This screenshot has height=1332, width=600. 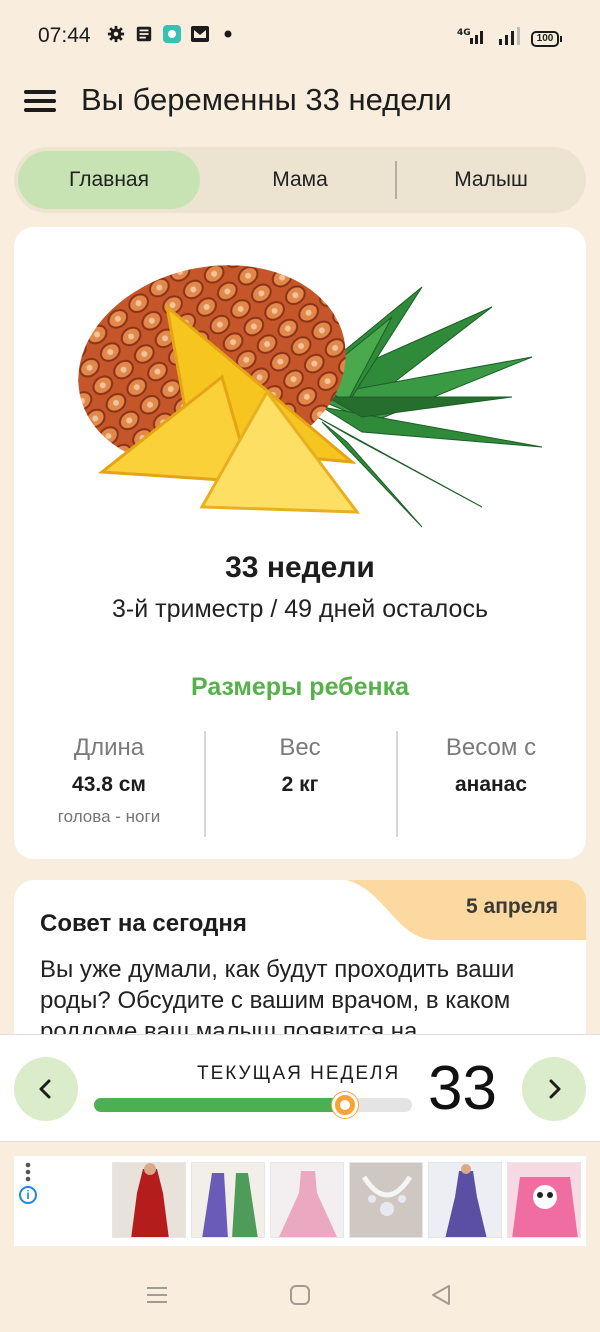 I want to click on app-bar: Вы беременны 33 недели, so click(x=300, y=102).